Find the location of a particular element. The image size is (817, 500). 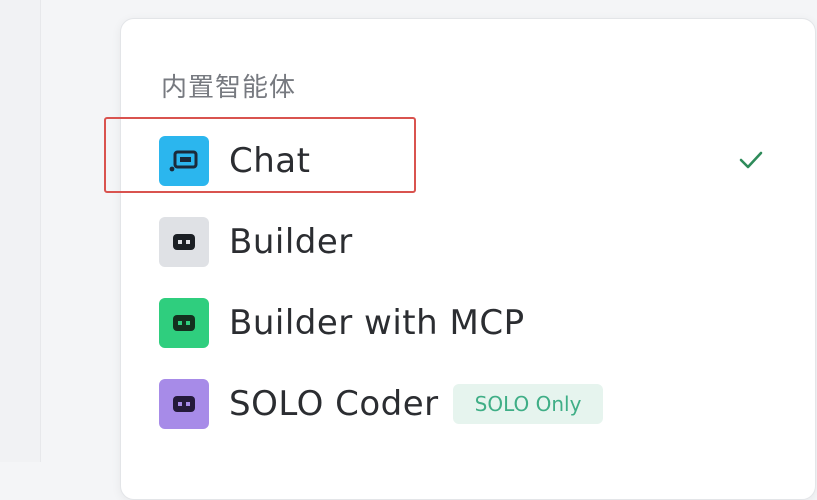

menu-item-solo-coder: SOLO Coder SOLO Only is located at coordinates (469, 404).